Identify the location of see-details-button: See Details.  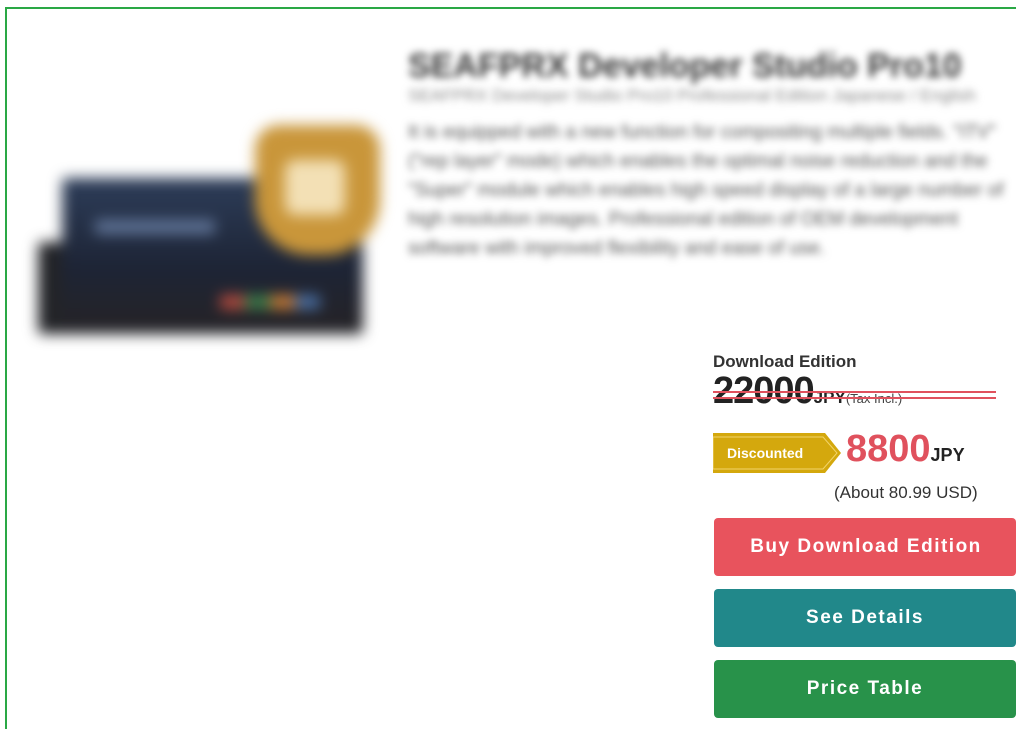
(865, 618).